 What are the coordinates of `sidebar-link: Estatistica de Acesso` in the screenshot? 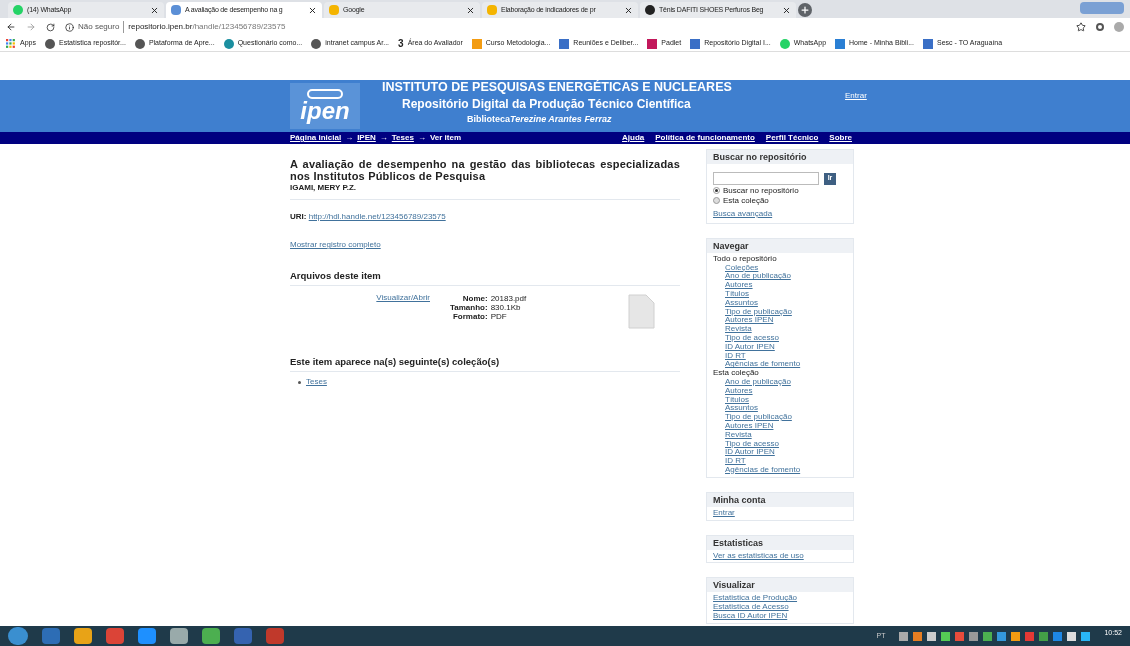 It's located at (751, 607).